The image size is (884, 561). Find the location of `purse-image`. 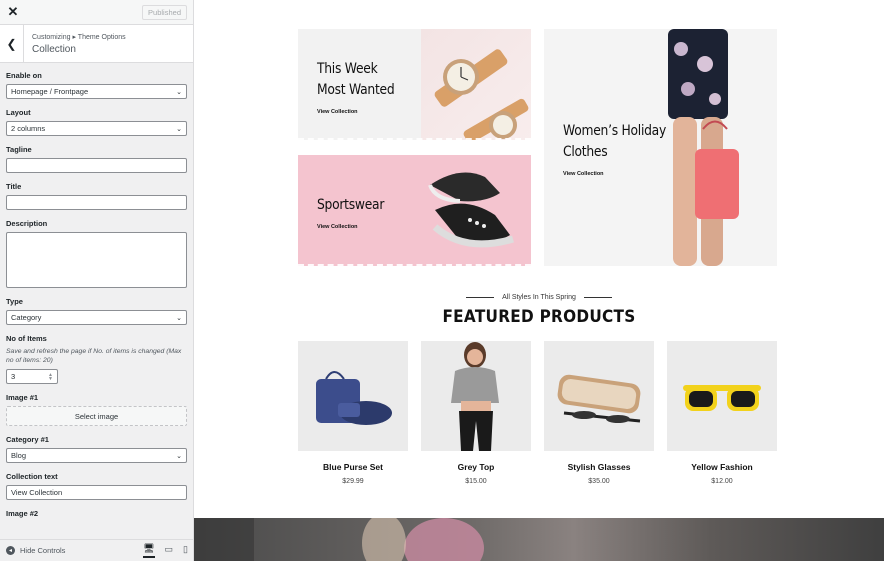

purse-image is located at coordinates (354, 398).